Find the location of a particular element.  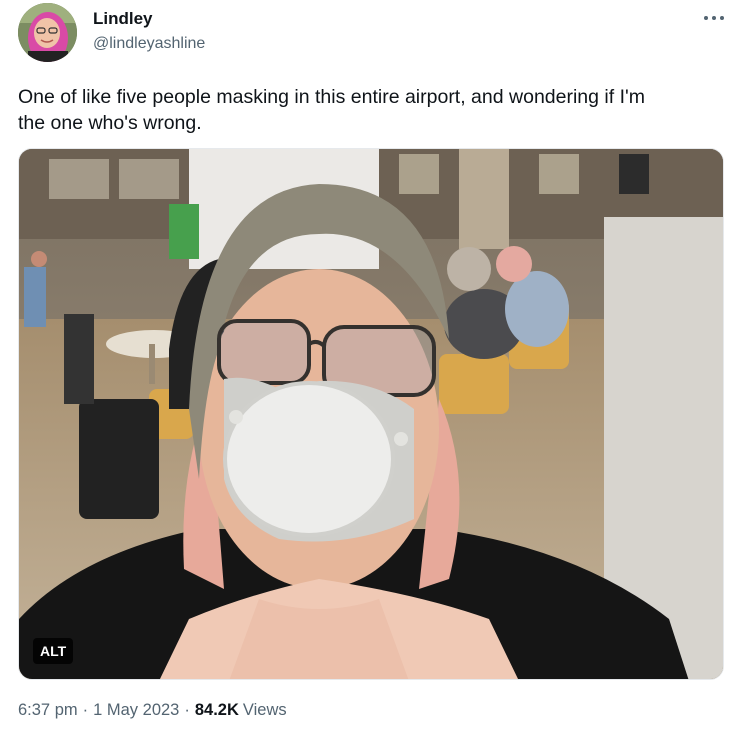

alt-text-badge: ALT is located at coordinates (53, 651).